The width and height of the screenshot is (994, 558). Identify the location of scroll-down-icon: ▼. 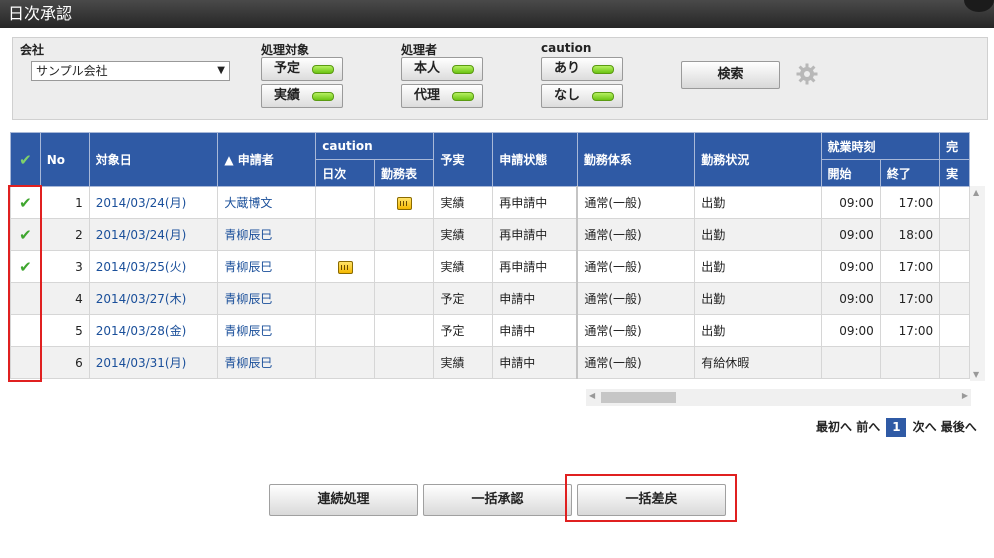
(976, 374).